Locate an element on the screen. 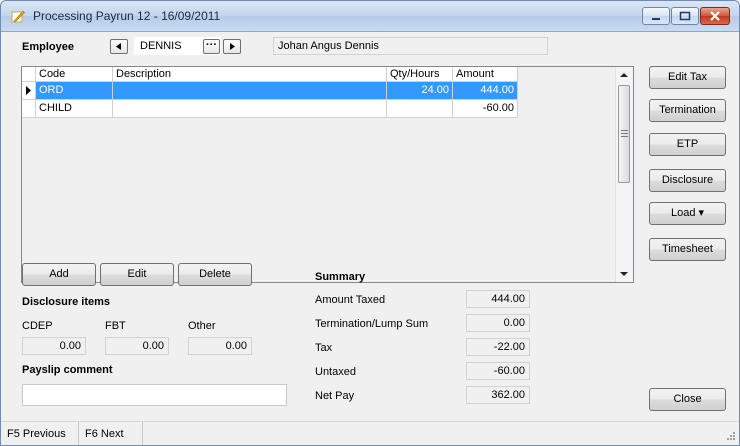 The height and width of the screenshot is (446, 740). maximize-icon is located at coordinates (685, 16).